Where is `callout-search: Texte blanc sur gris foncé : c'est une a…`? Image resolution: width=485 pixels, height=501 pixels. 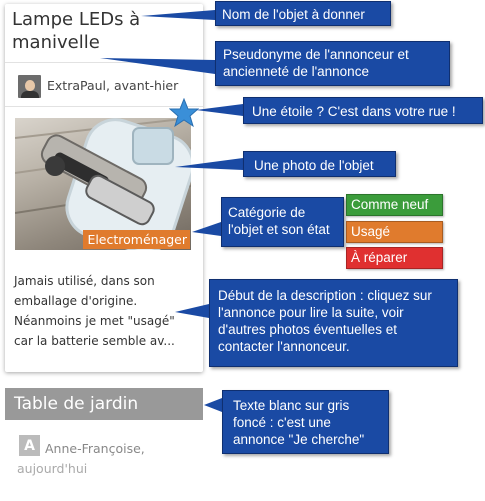 callout-search: Texte blanc sur gris foncé : c'est une a… is located at coordinates (305, 422).